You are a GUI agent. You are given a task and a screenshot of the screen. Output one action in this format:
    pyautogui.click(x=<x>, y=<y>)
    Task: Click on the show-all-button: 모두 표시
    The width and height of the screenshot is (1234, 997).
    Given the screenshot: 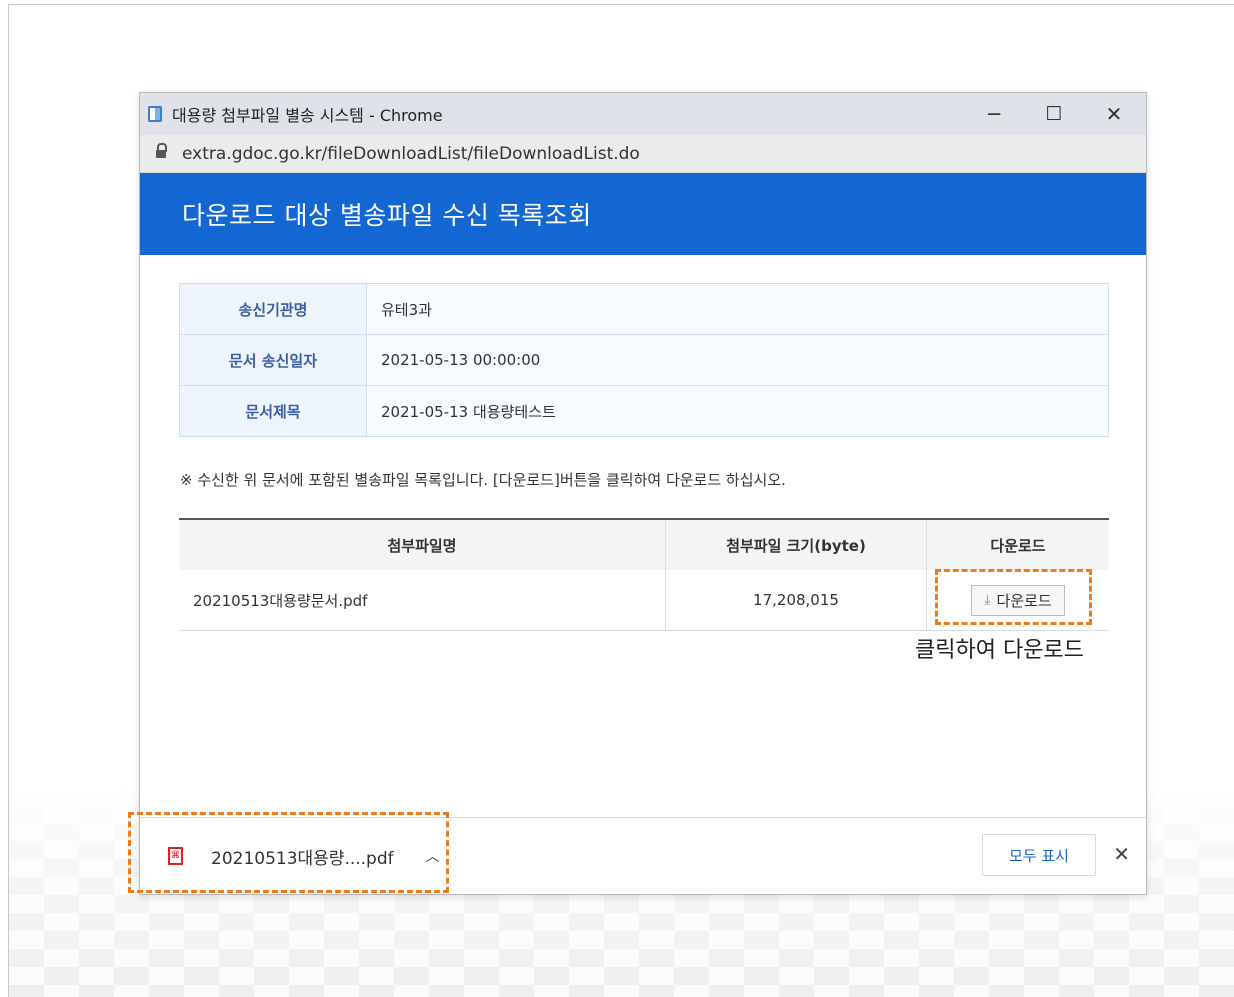 What is the action you would take?
    pyautogui.click(x=1039, y=855)
    